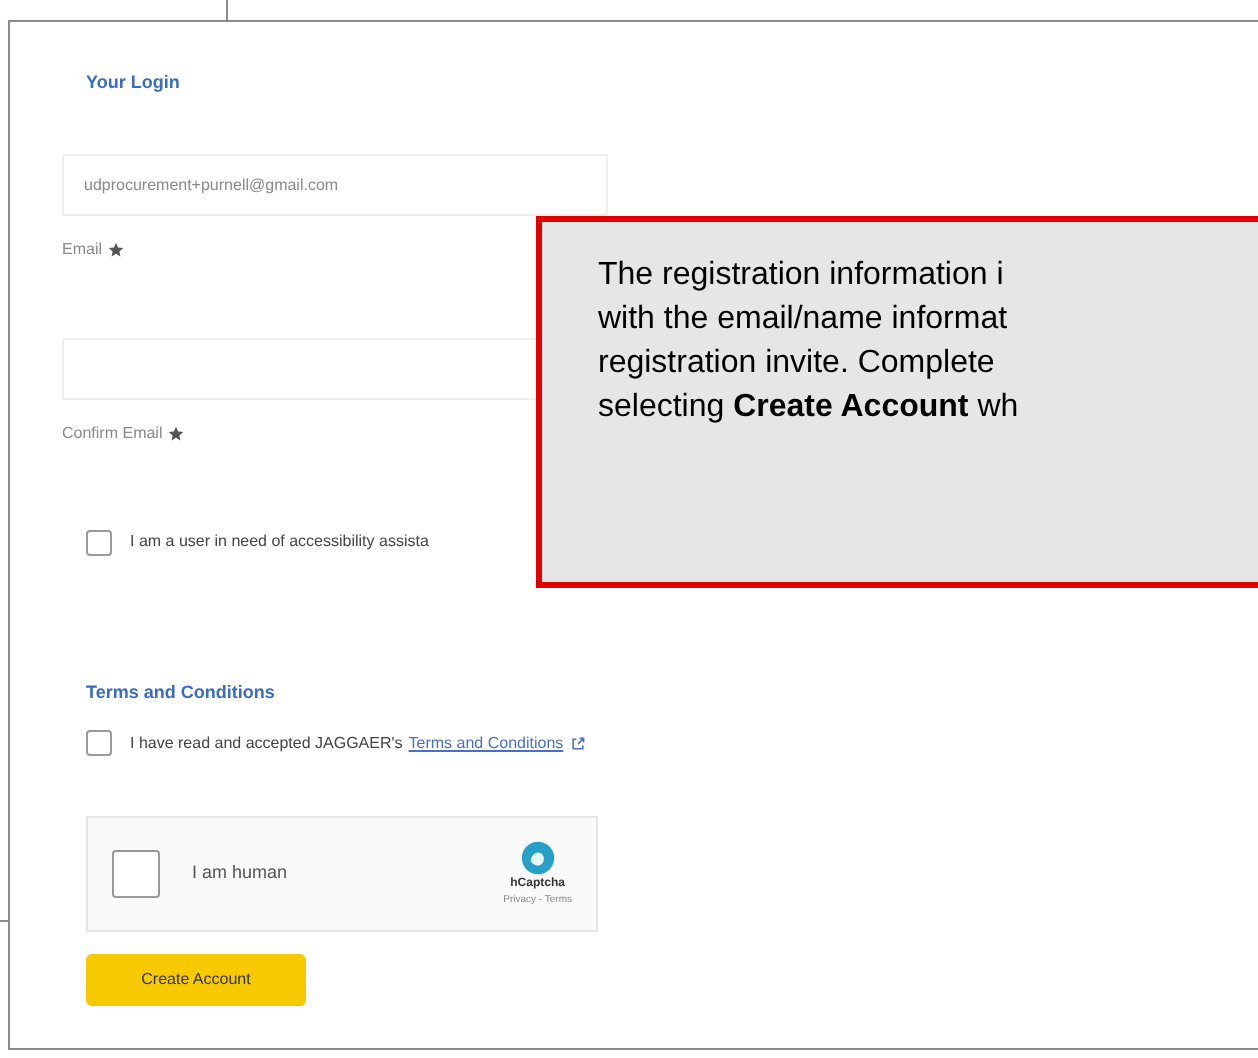  Describe the element at coordinates (809, 342) in the screenshot. I see `callout-text: The registration information i with the email/name informat registration invite. Complete selecting Create Account wh` at that location.